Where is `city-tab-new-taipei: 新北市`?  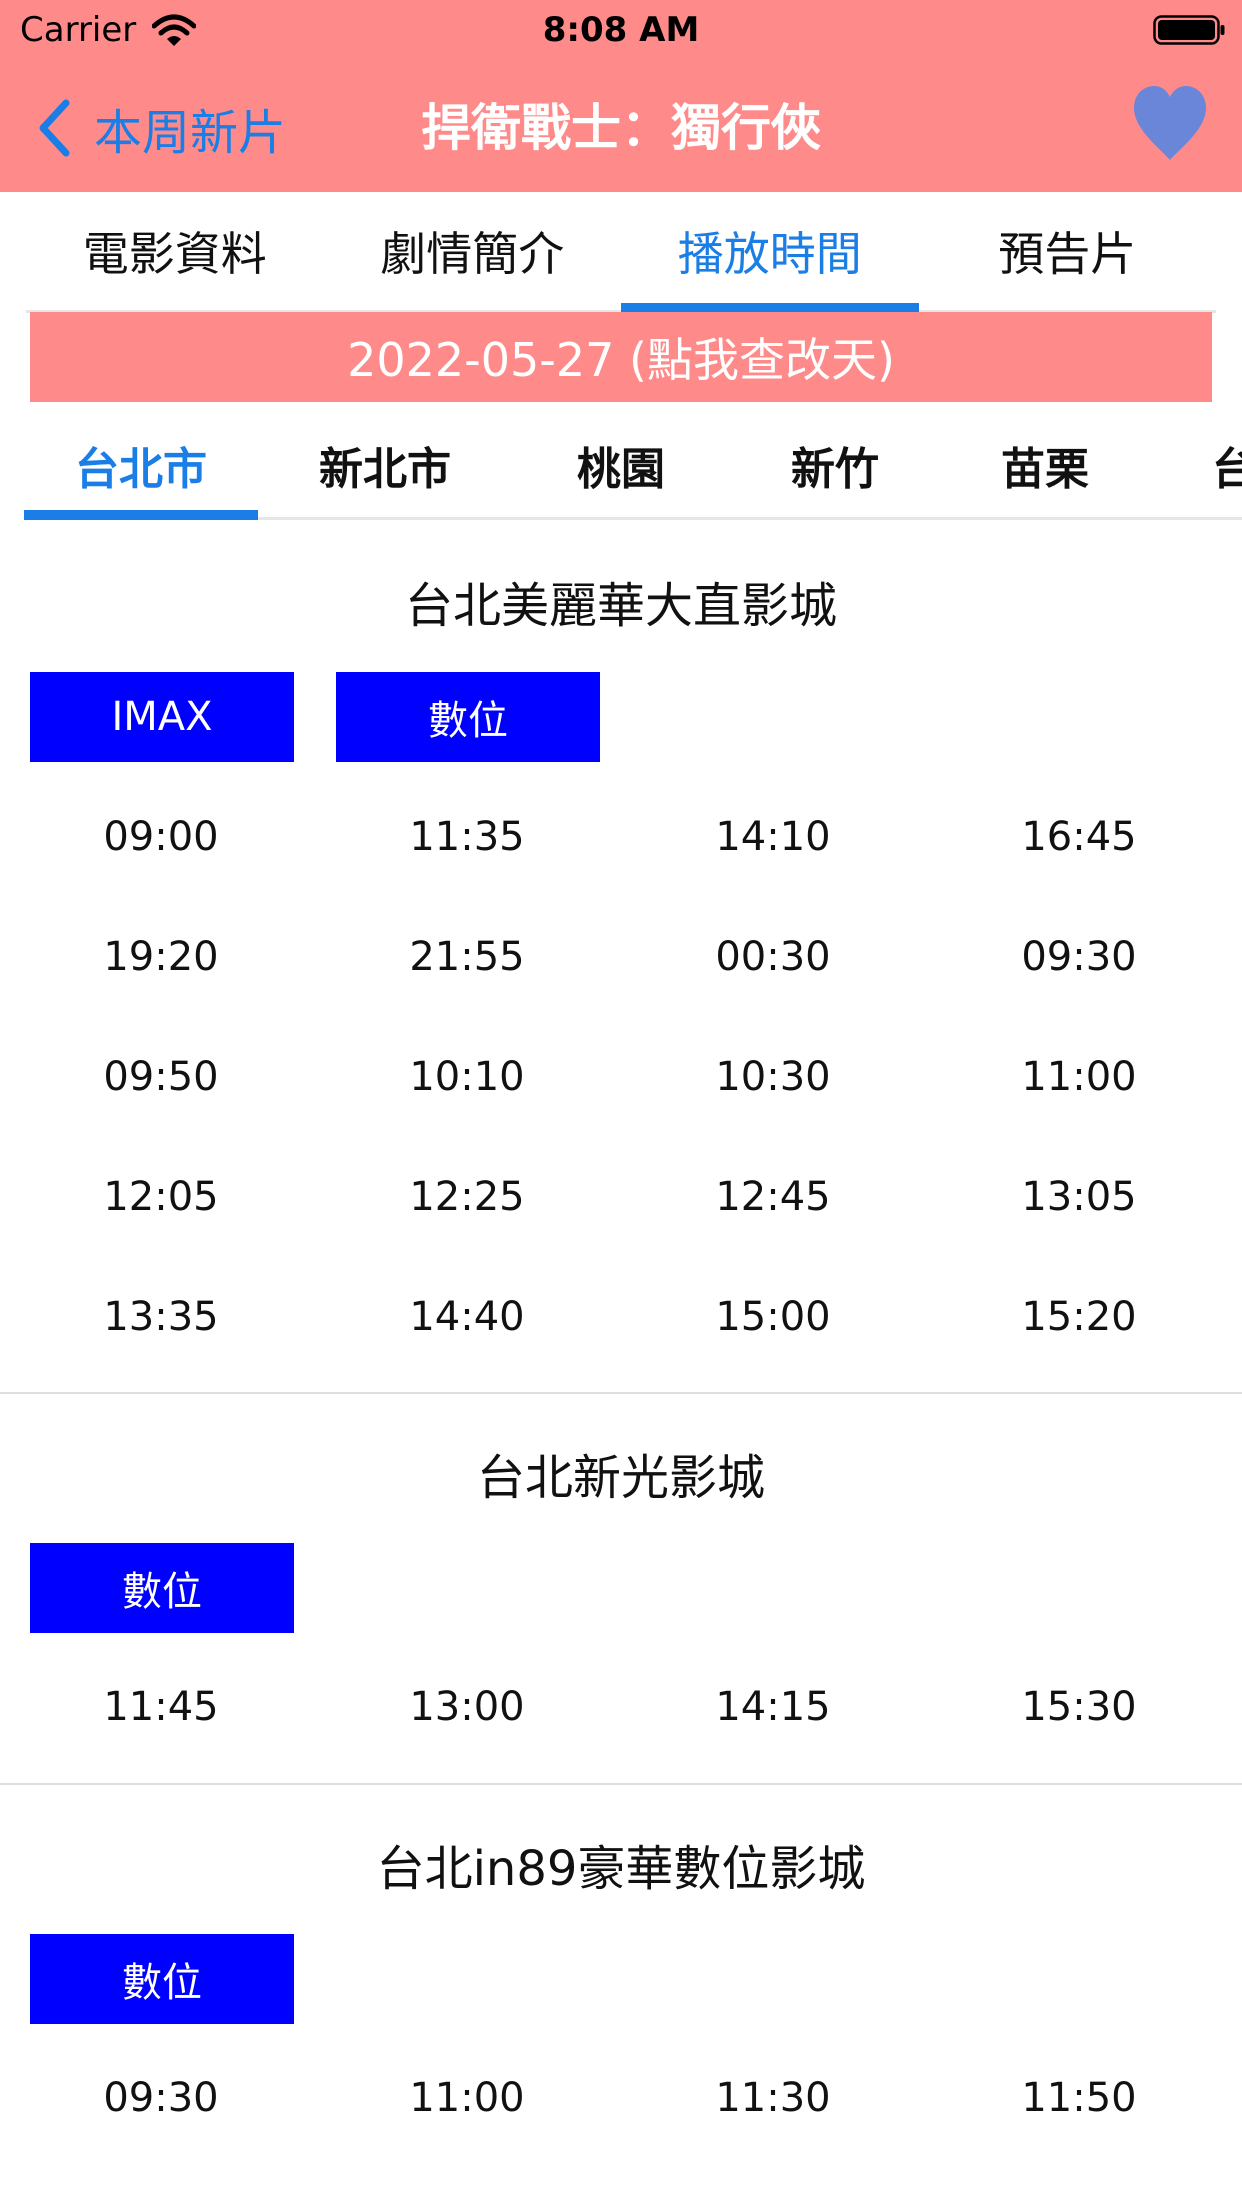 city-tab-new-taipei: 新北市 is located at coordinates (385, 465).